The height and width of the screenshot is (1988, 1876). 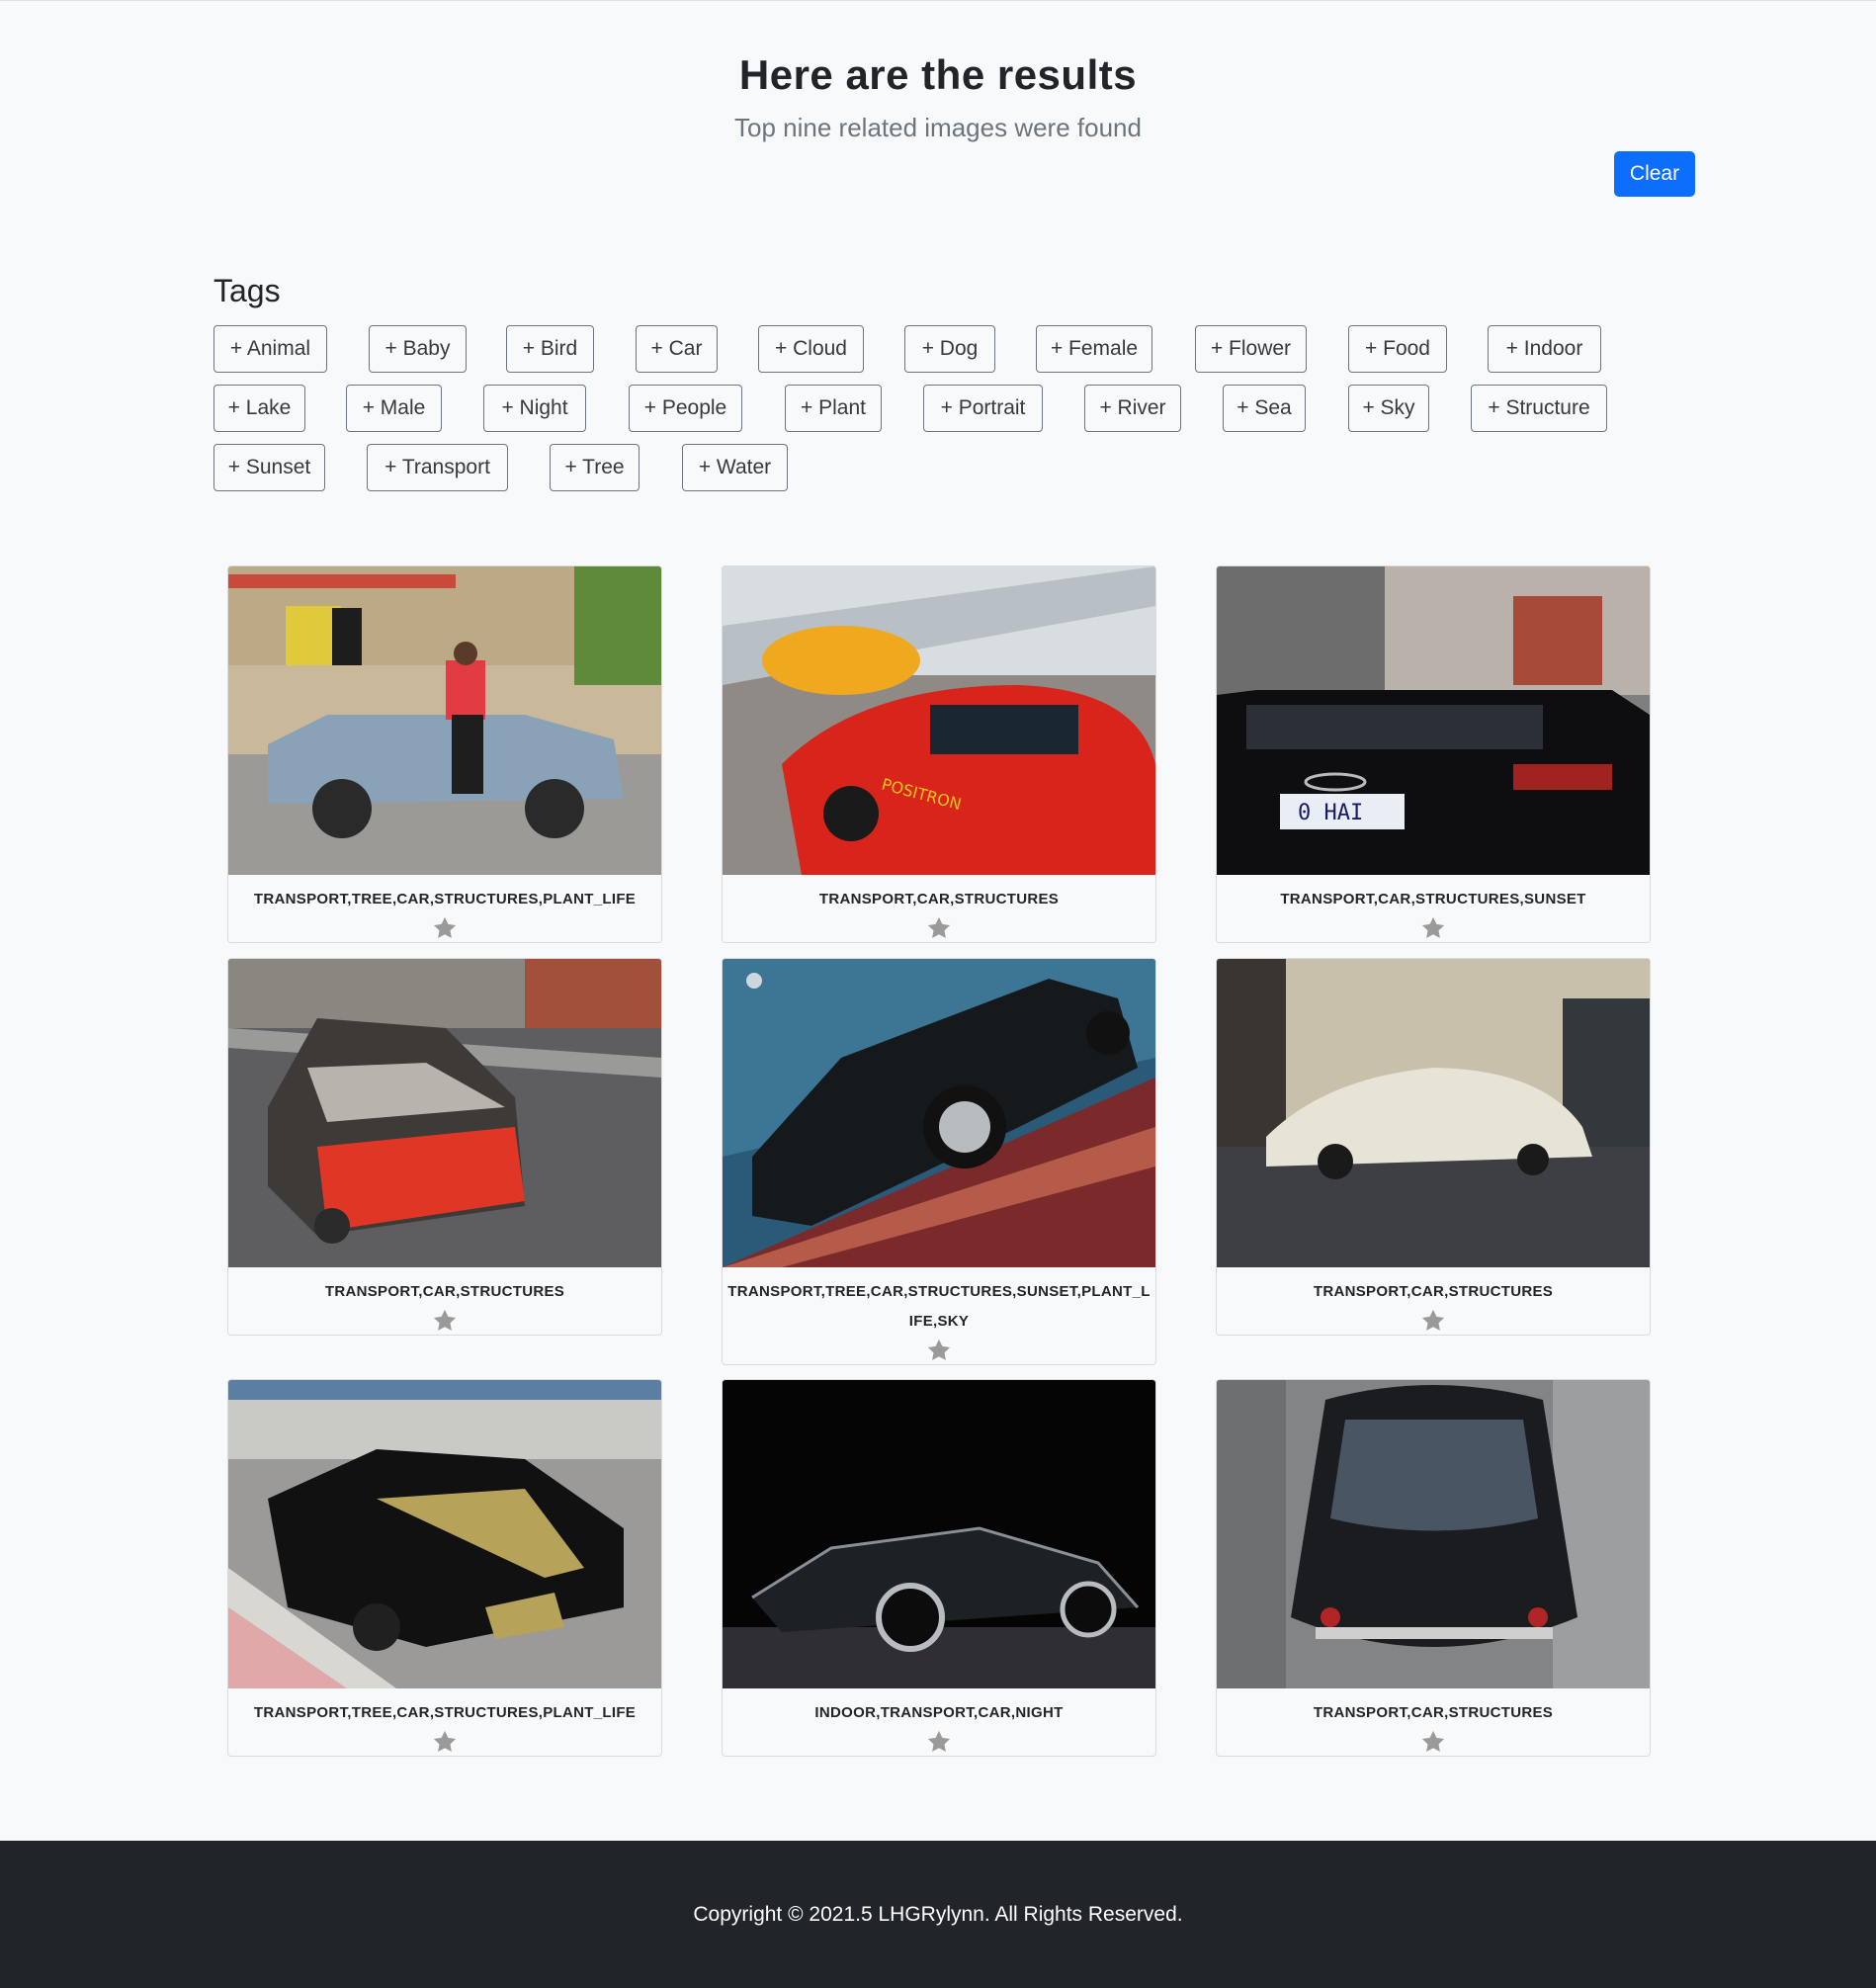 I want to click on tag-female-button: + Female, so click(x=1094, y=349).